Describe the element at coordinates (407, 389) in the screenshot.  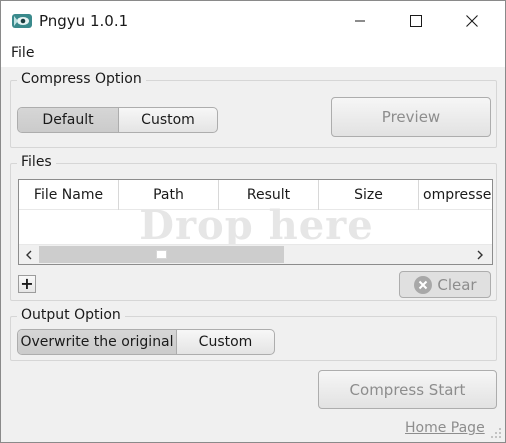
I see `compress-start-button: Compress Start` at that location.